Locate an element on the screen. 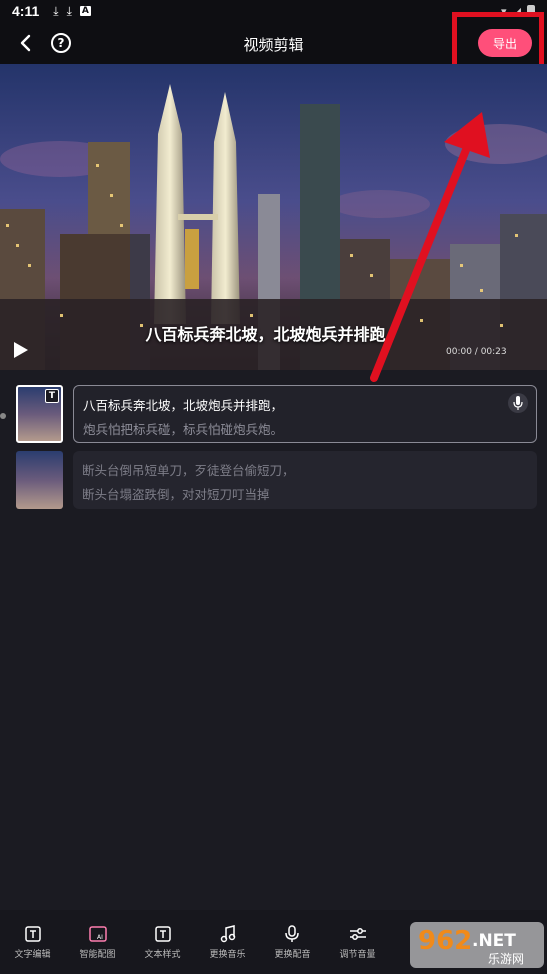 Image resolution: width=547 pixels, height=974 pixels. header: ? 视频剪辑 导出 is located at coordinates (273, 43).